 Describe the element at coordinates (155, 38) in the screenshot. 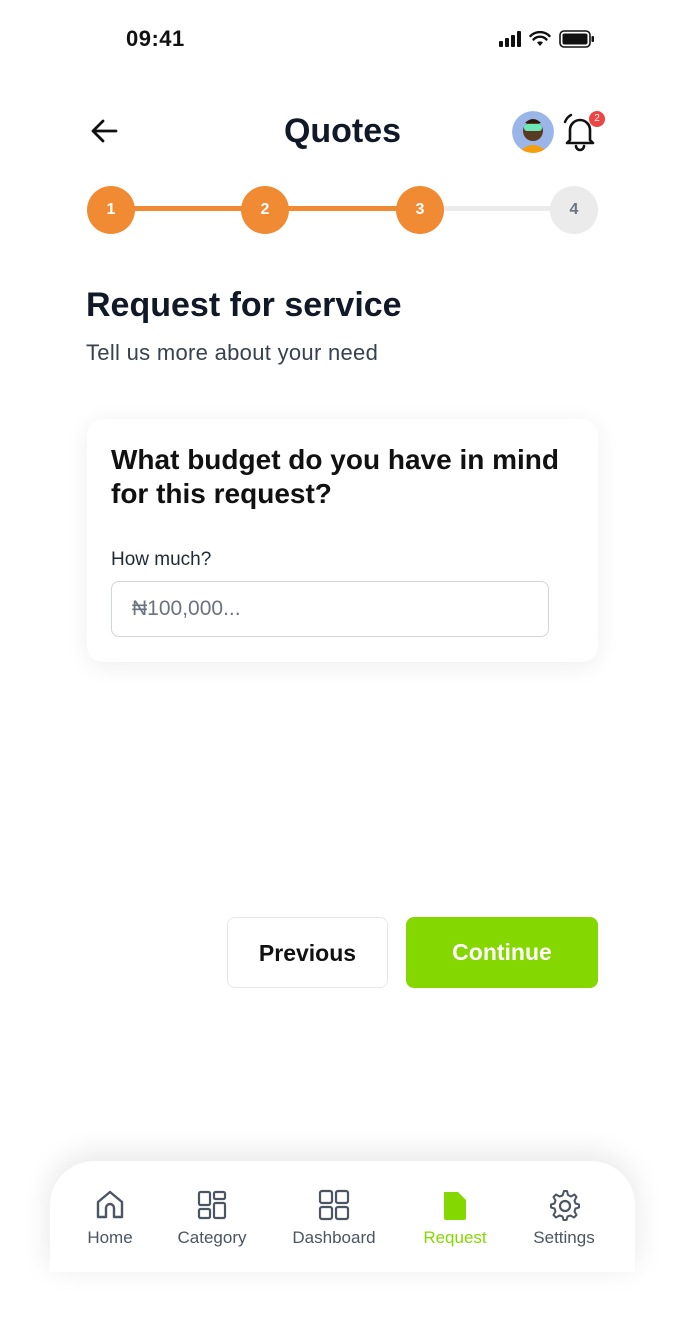

I see `status-time: 09:41` at that location.